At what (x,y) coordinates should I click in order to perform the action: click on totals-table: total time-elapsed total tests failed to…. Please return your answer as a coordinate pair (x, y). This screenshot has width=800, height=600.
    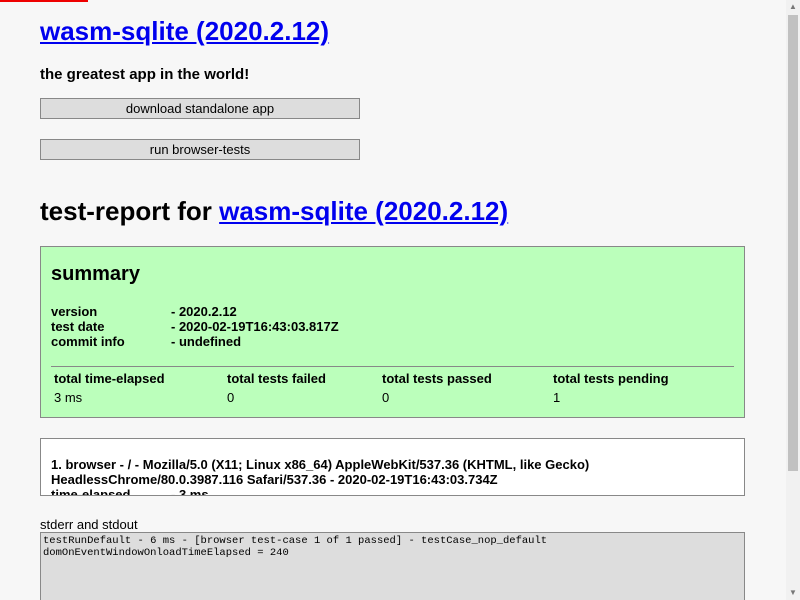
    Looking at the image, I should click on (392, 391).